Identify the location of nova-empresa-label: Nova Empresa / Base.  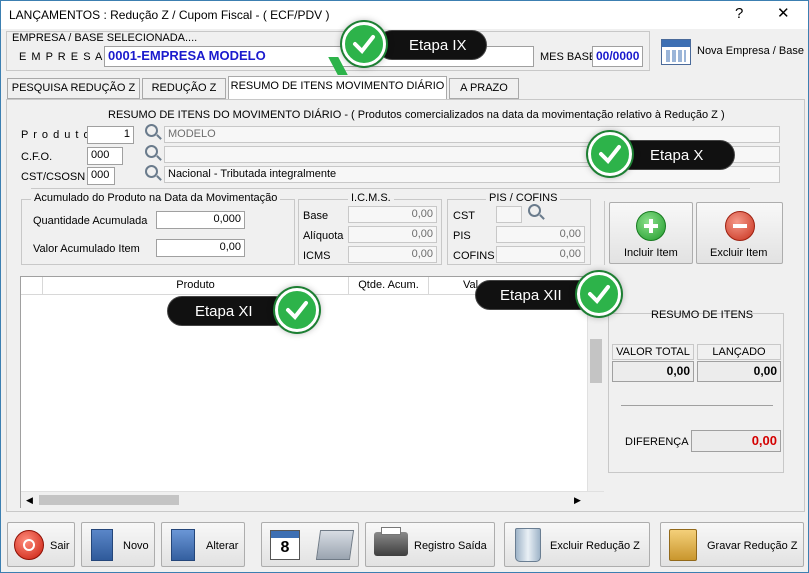
(750, 51).